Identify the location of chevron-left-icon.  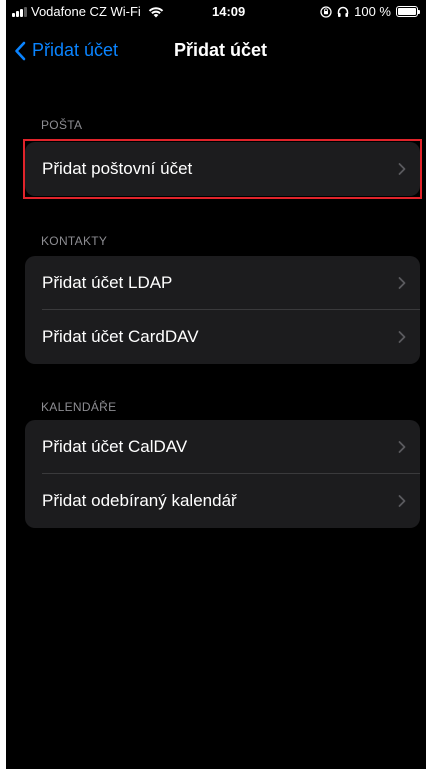
(20, 50).